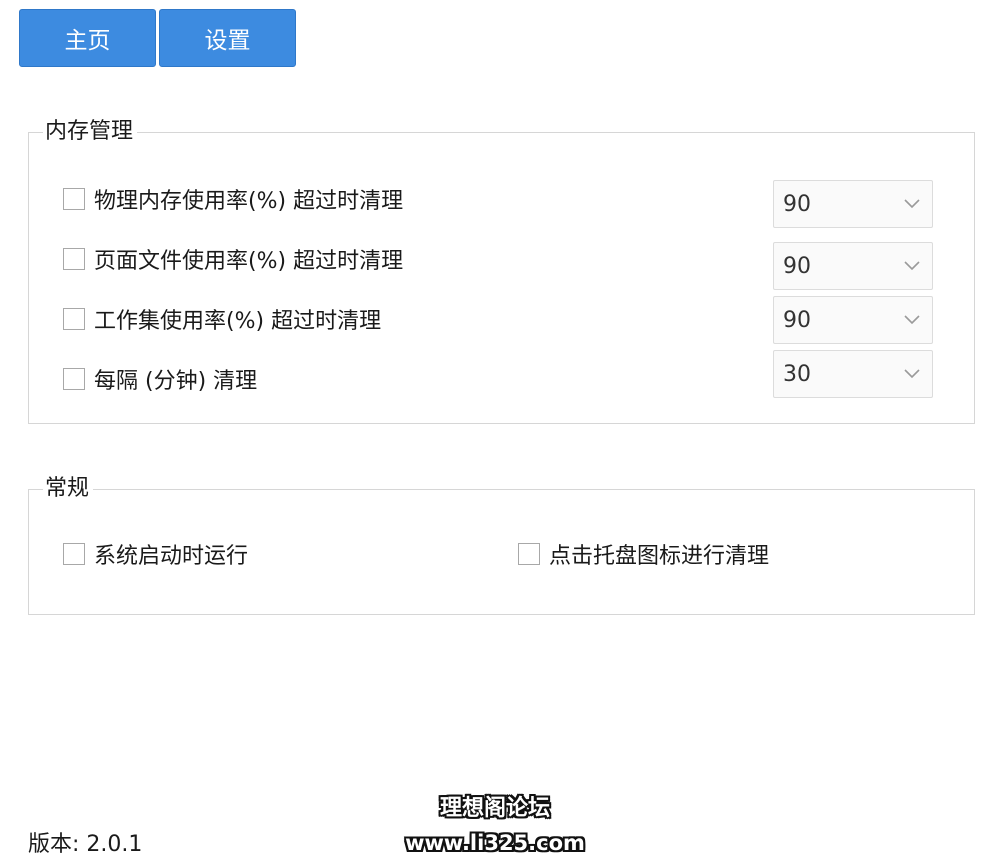 Image resolution: width=990 pixels, height=866 pixels. I want to click on page-file-option: 页面文件使用率(%) 超过时清理, so click(233, 259).